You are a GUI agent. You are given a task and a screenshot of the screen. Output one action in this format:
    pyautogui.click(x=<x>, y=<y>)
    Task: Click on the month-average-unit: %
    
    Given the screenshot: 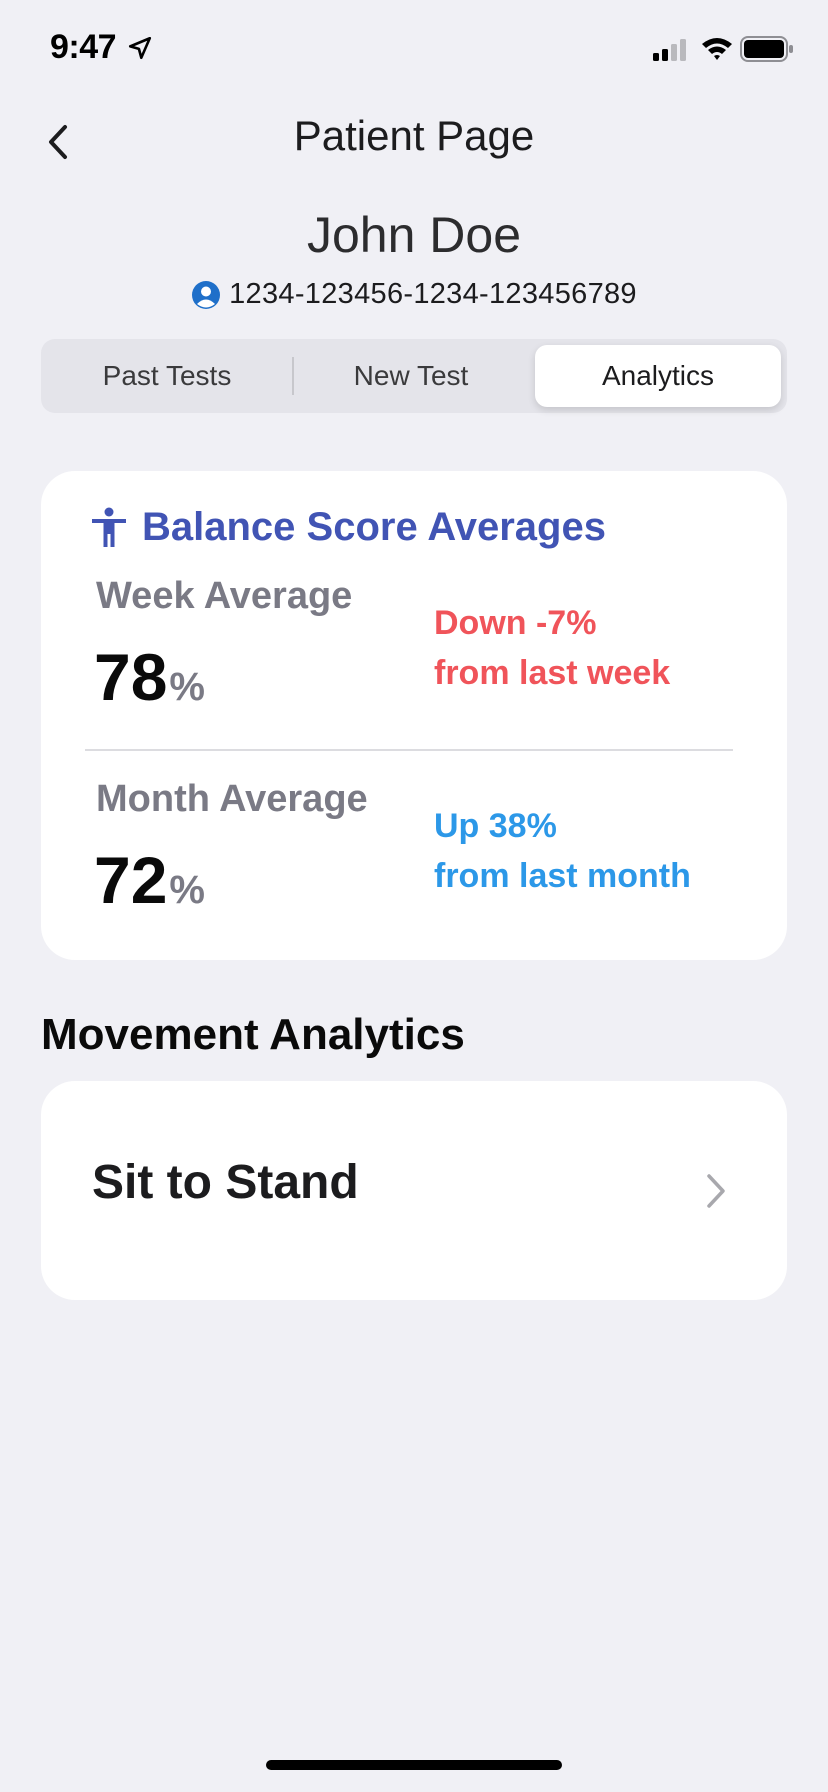 What is the action you would take?
    pyautogui.click(x=187, y=890)
    